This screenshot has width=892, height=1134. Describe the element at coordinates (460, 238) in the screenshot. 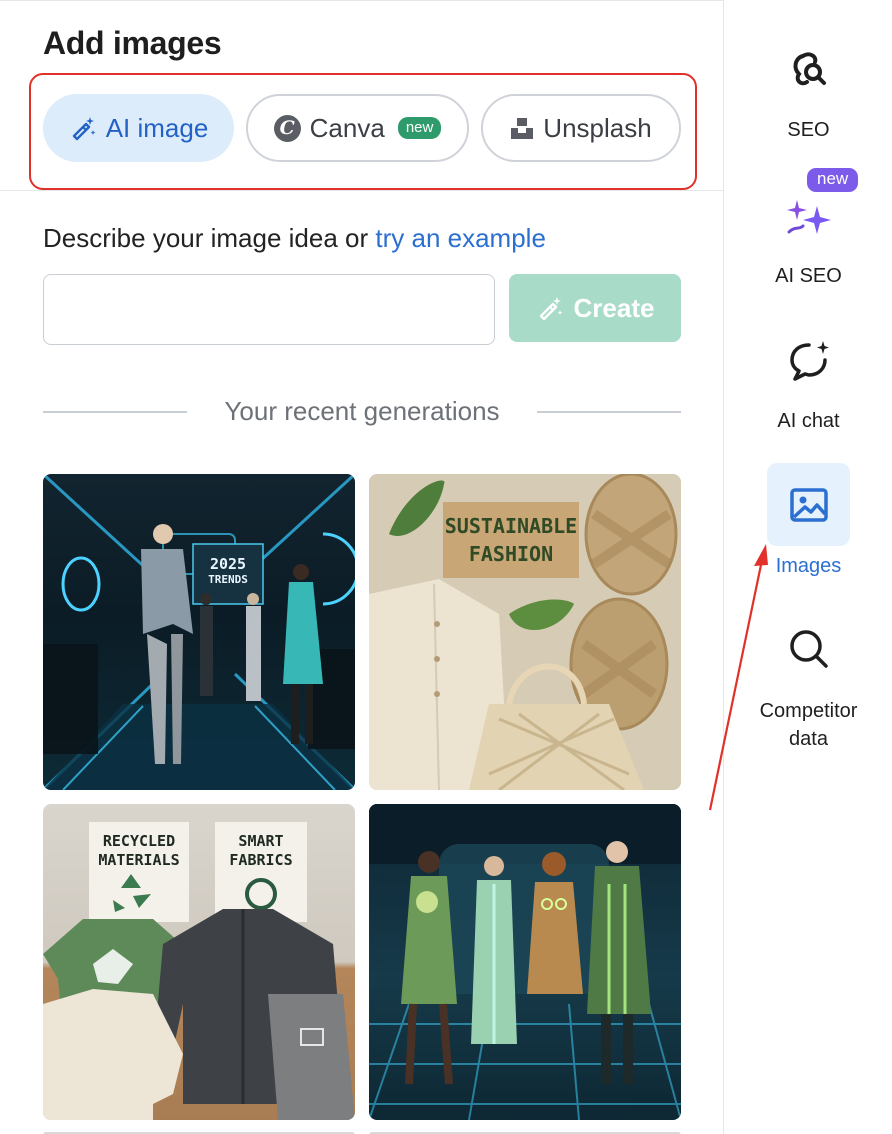

I see `try-example-link: try an example` at that location.